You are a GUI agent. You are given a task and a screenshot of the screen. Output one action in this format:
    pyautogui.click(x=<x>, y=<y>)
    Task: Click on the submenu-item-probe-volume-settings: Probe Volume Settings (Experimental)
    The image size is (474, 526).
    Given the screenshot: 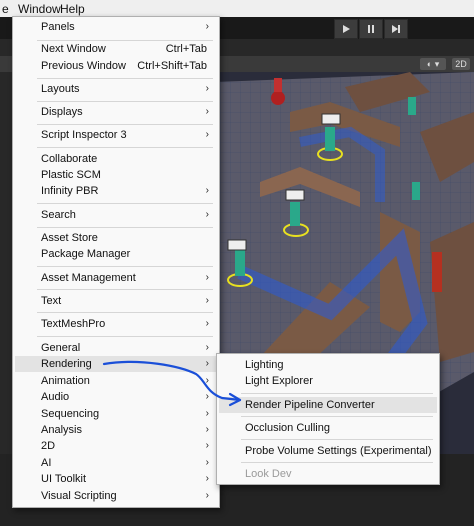 What is the action you would take?
    pyautogui.click(x=328, y=451)
    